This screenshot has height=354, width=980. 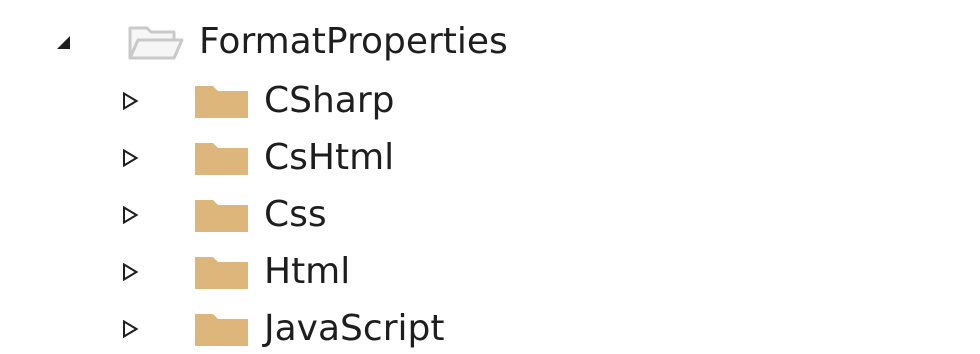 I want to click on folder-open-icon, so click(x=156, y=42).